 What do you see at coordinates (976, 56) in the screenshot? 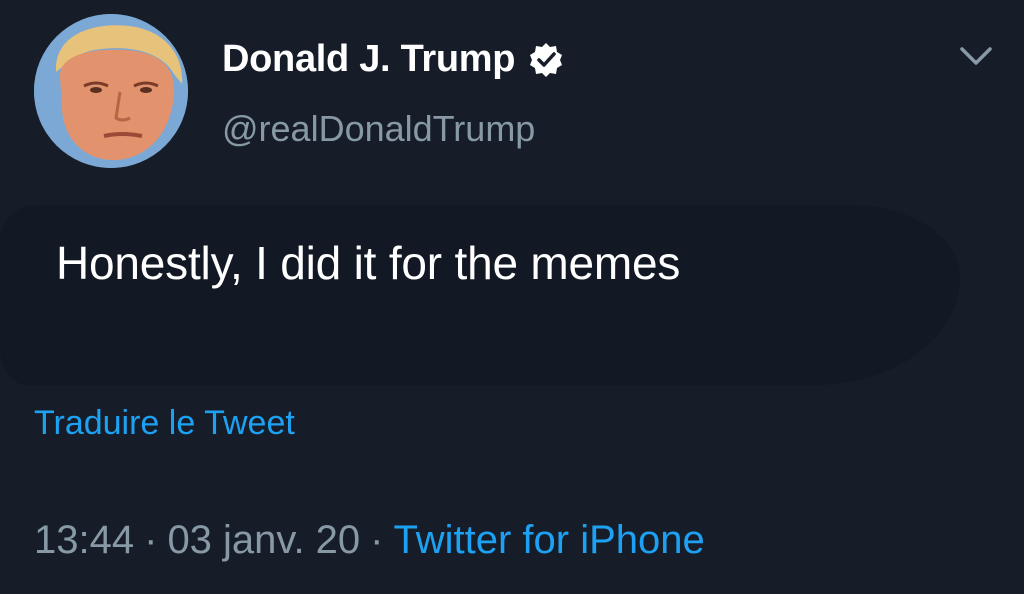
I see `chevron-down-icon` at bounding box center [976, 56].